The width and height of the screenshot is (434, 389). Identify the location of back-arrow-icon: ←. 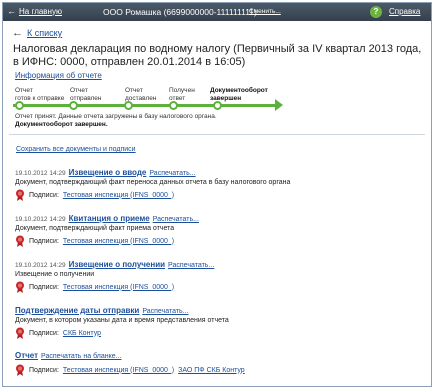
(11, 11).